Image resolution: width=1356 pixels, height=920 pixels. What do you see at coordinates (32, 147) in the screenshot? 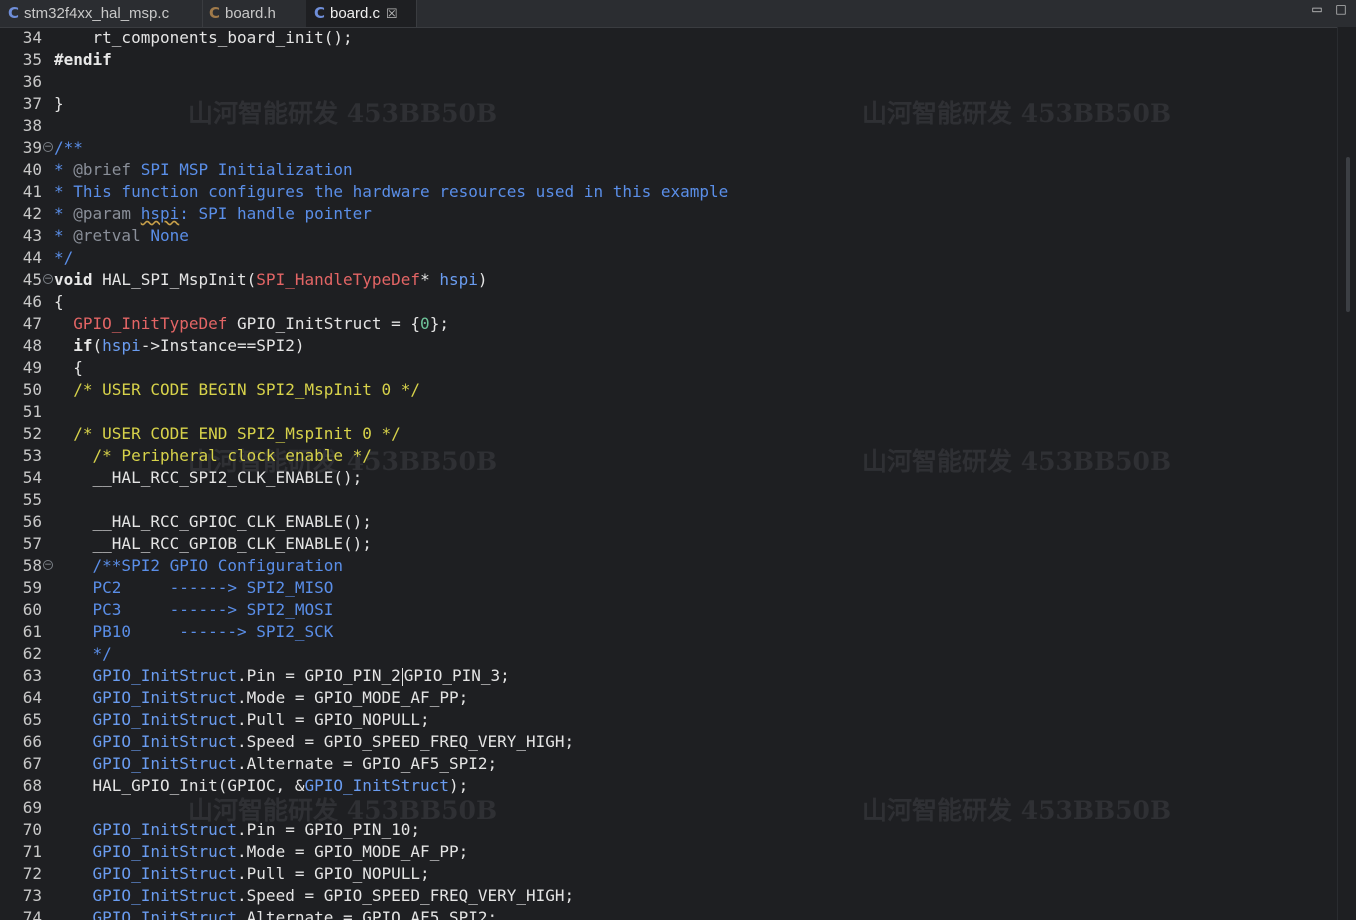
I see `line-number: 39` at bounding box center [32, 147].